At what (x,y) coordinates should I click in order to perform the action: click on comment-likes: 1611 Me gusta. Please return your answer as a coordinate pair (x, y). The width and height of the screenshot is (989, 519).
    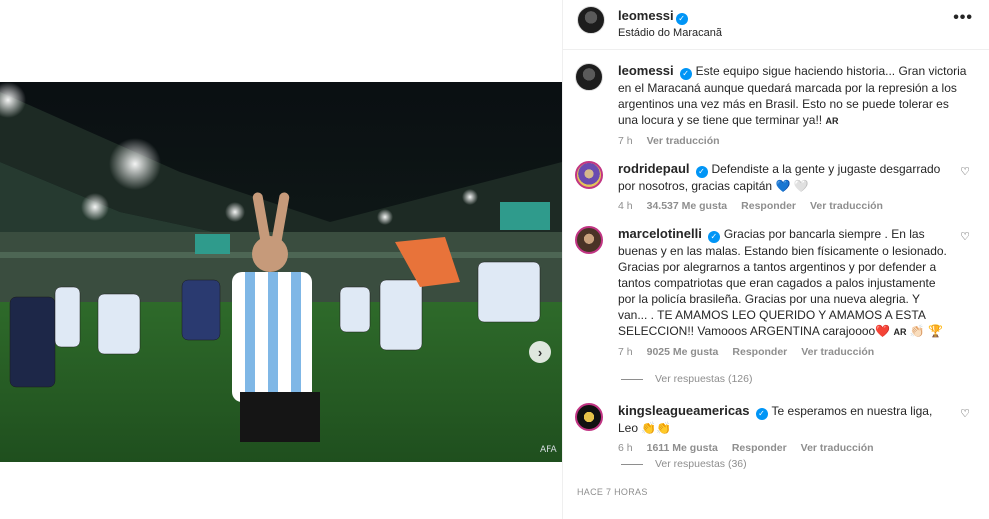
    Looking at the image, I should click on (682, 448).